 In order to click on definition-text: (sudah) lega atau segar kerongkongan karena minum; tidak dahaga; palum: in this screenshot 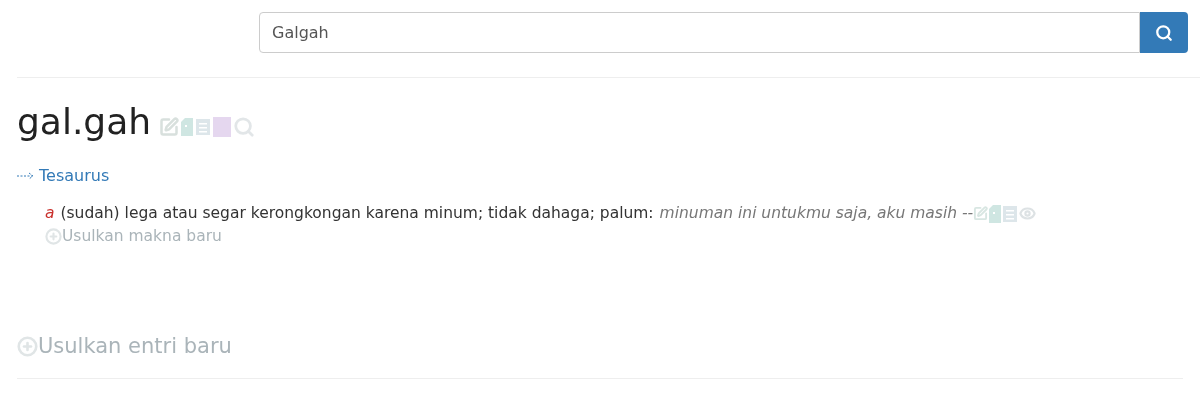, I will do `click(357, 213)`.